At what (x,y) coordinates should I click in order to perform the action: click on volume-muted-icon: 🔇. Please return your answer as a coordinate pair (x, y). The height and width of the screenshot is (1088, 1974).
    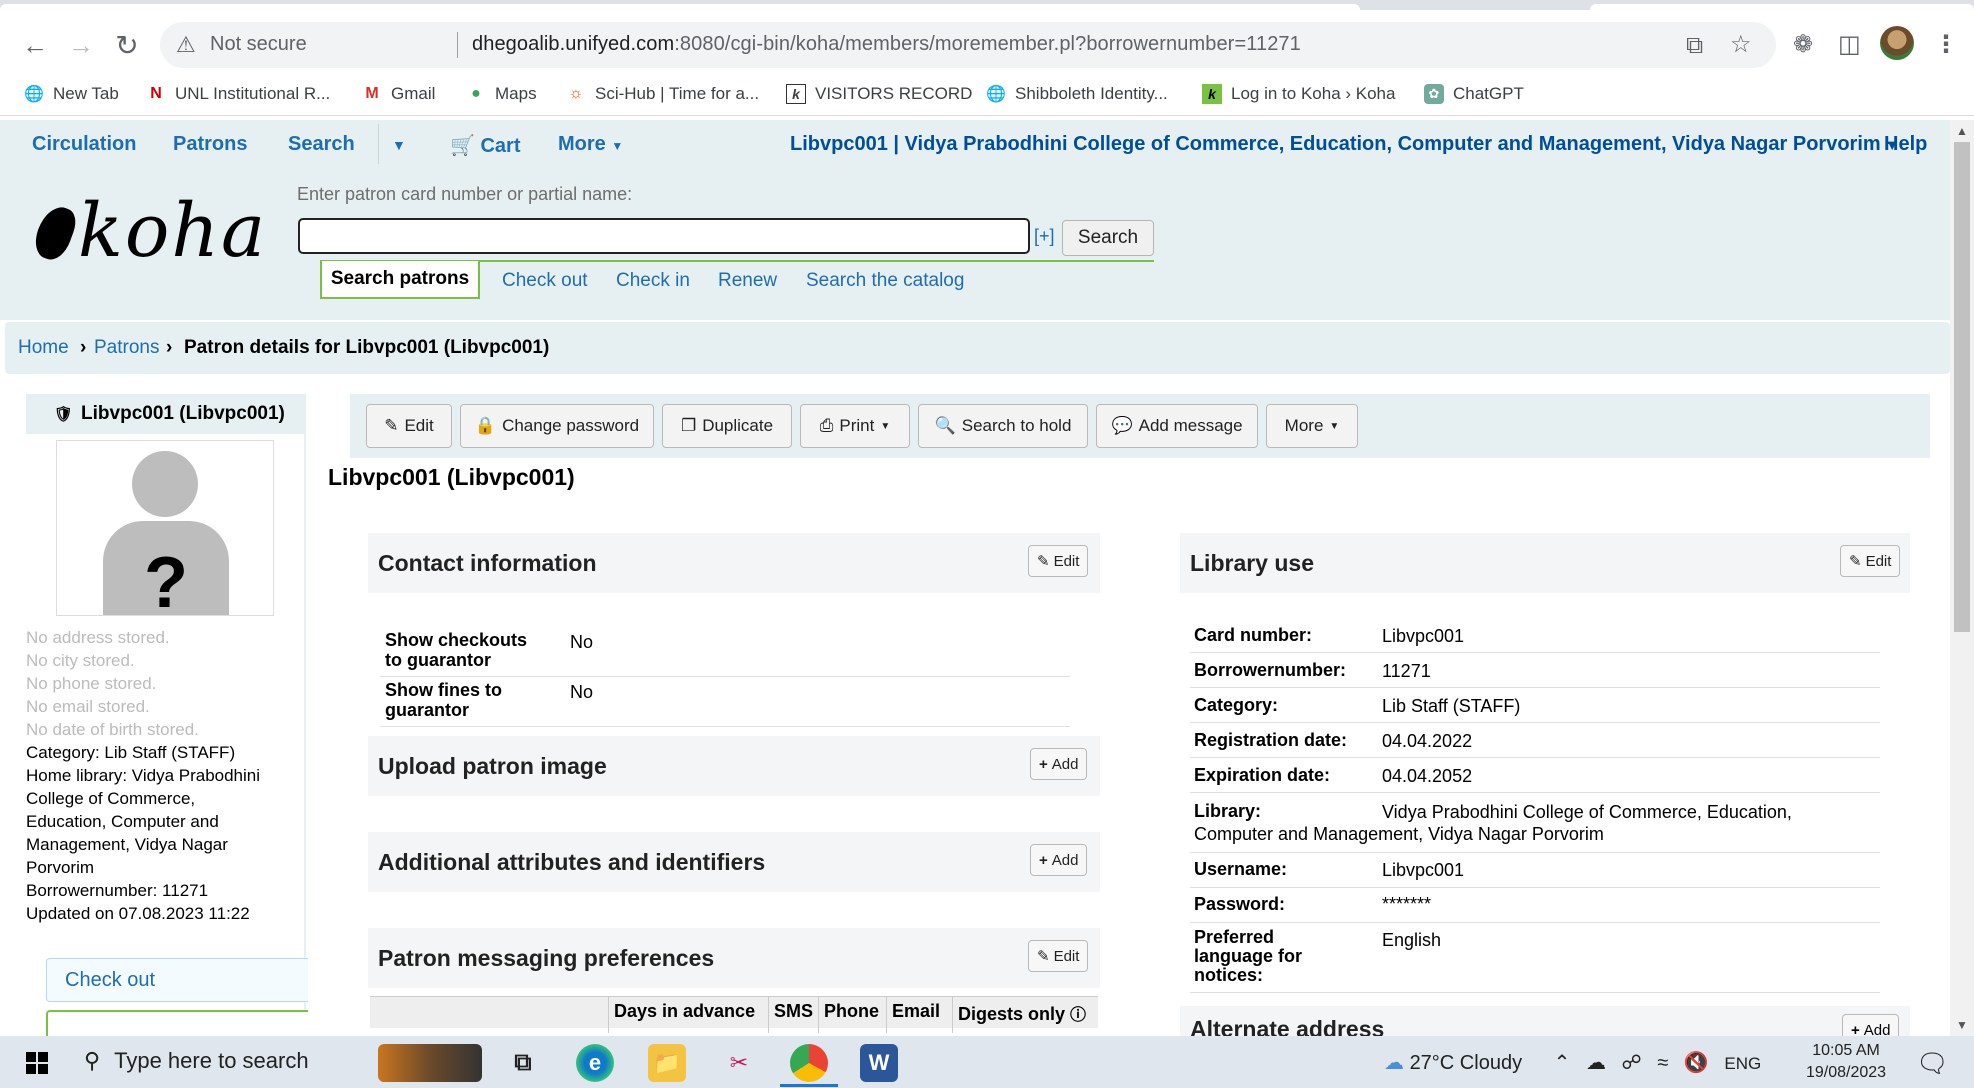
    Looking at the image, I should click on (1696, 1063).